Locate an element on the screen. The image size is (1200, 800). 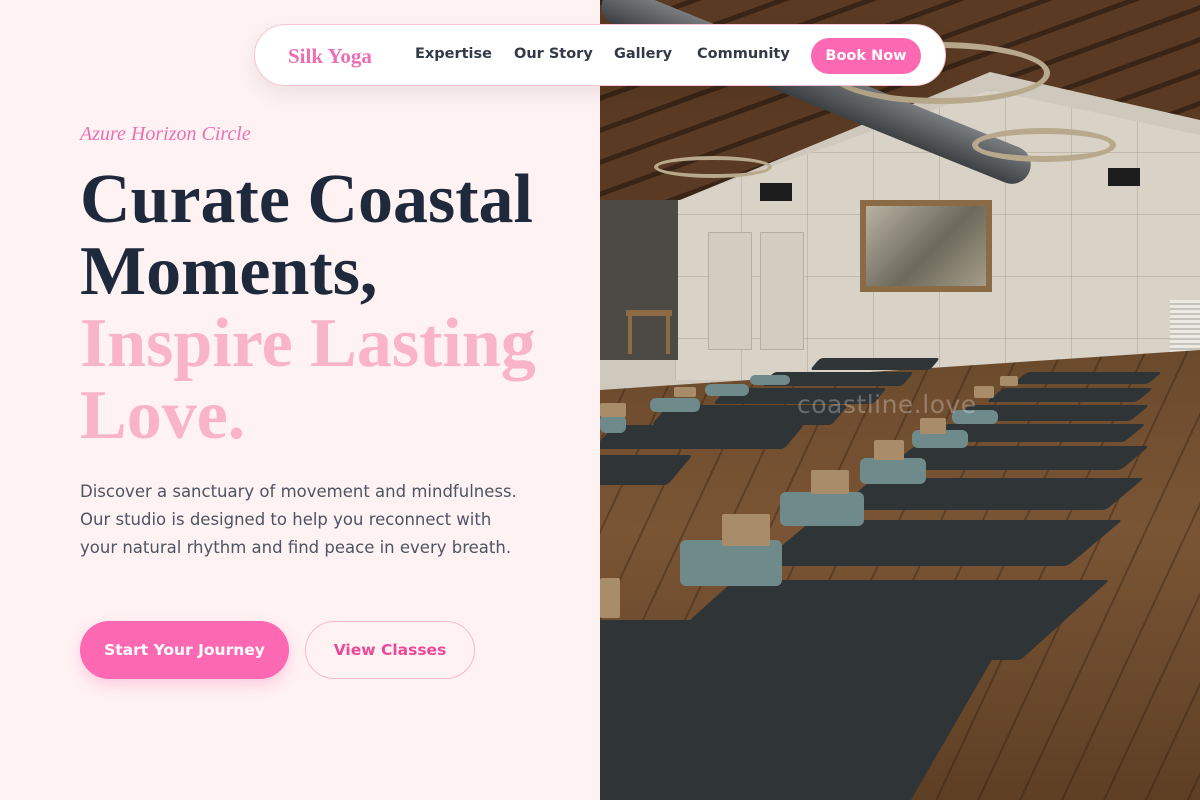
nav-link-community: Community is located at coordinates (743, 54).